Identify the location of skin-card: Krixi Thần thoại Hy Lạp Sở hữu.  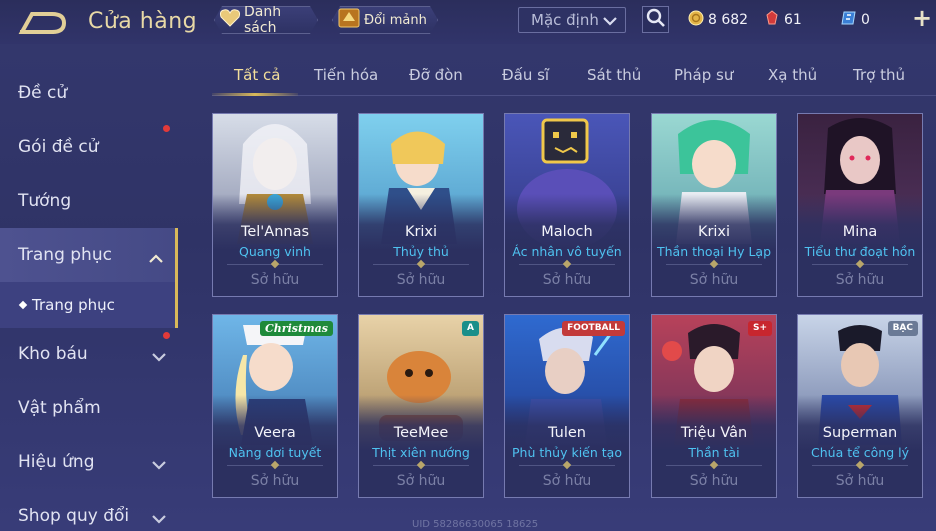
(714, 205).